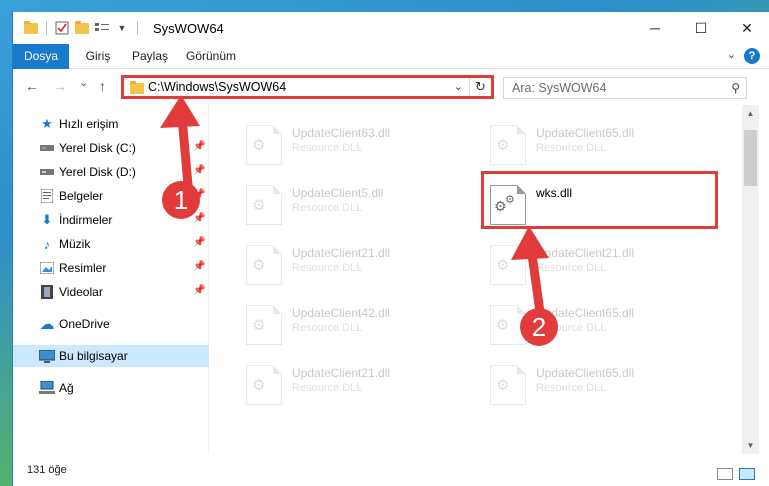 The image size is (769, 486). What do you see at coordinates (341, 313) in the screenshot?
I see `file-name: UpdateClient42.dll` at bounding box center [341, 313].